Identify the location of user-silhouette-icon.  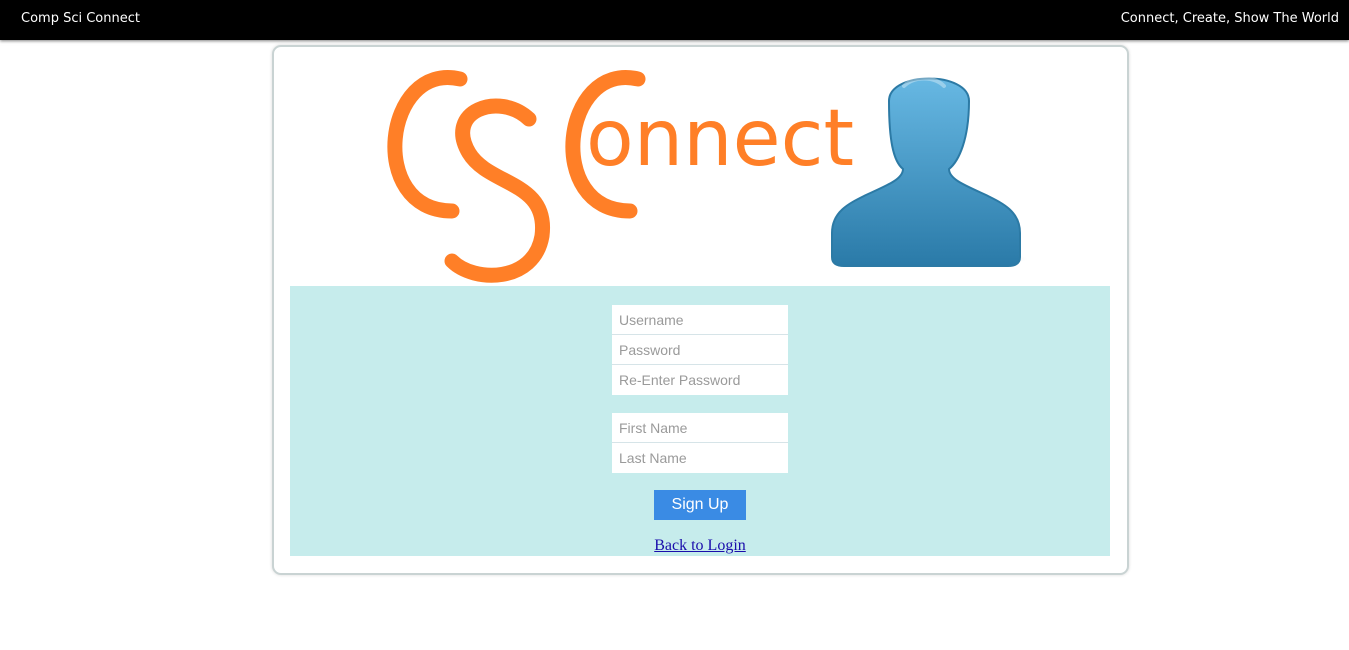
(928, 171).